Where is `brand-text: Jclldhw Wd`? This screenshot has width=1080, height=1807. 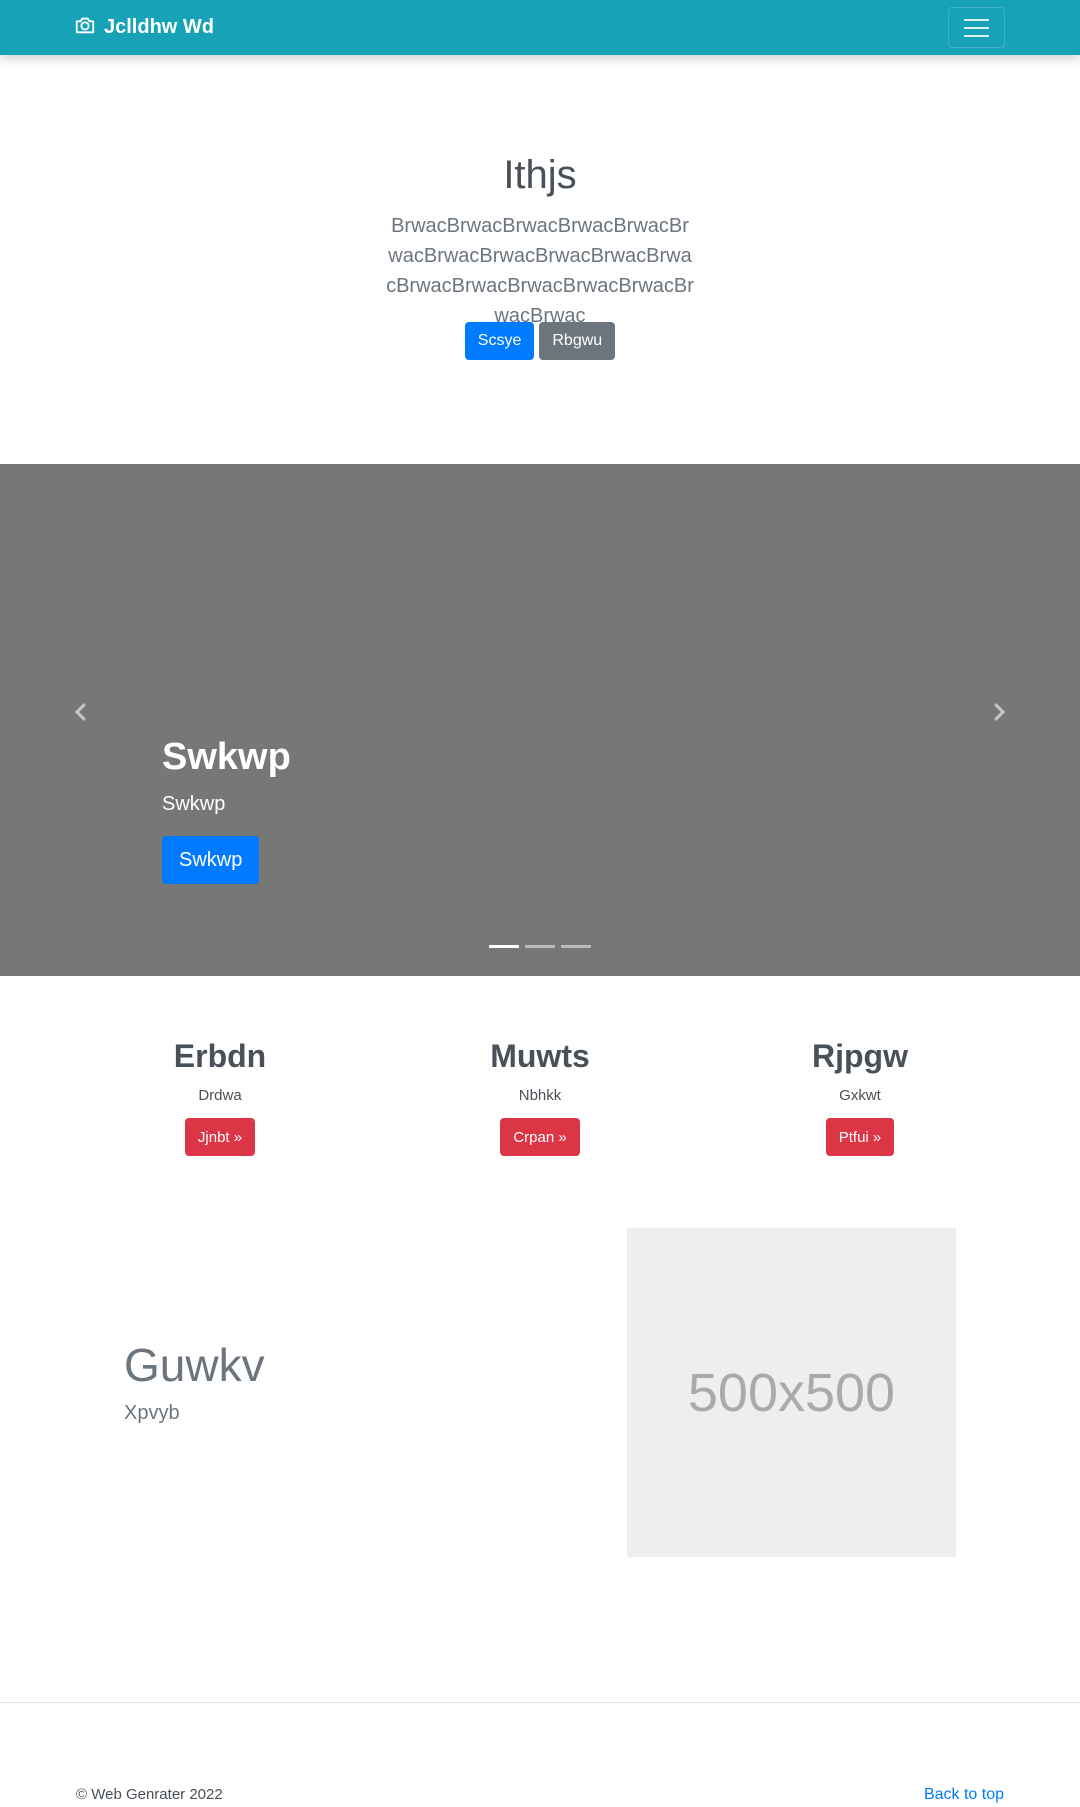
brand-text: Jclldhw Wd is located at coordinates (159, 27).